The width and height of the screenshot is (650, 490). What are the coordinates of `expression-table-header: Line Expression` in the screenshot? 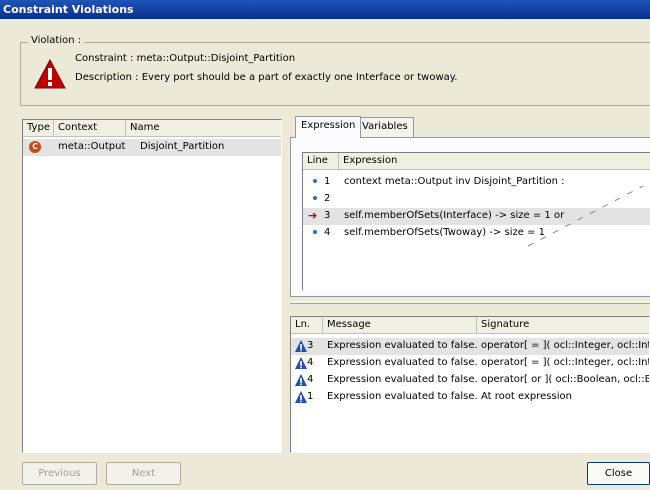 It's located at (476, 161).